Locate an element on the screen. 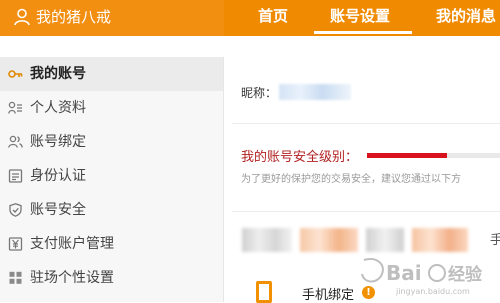  security-level-label: 我的账号安全级别： is located at coordinates (300, 157).